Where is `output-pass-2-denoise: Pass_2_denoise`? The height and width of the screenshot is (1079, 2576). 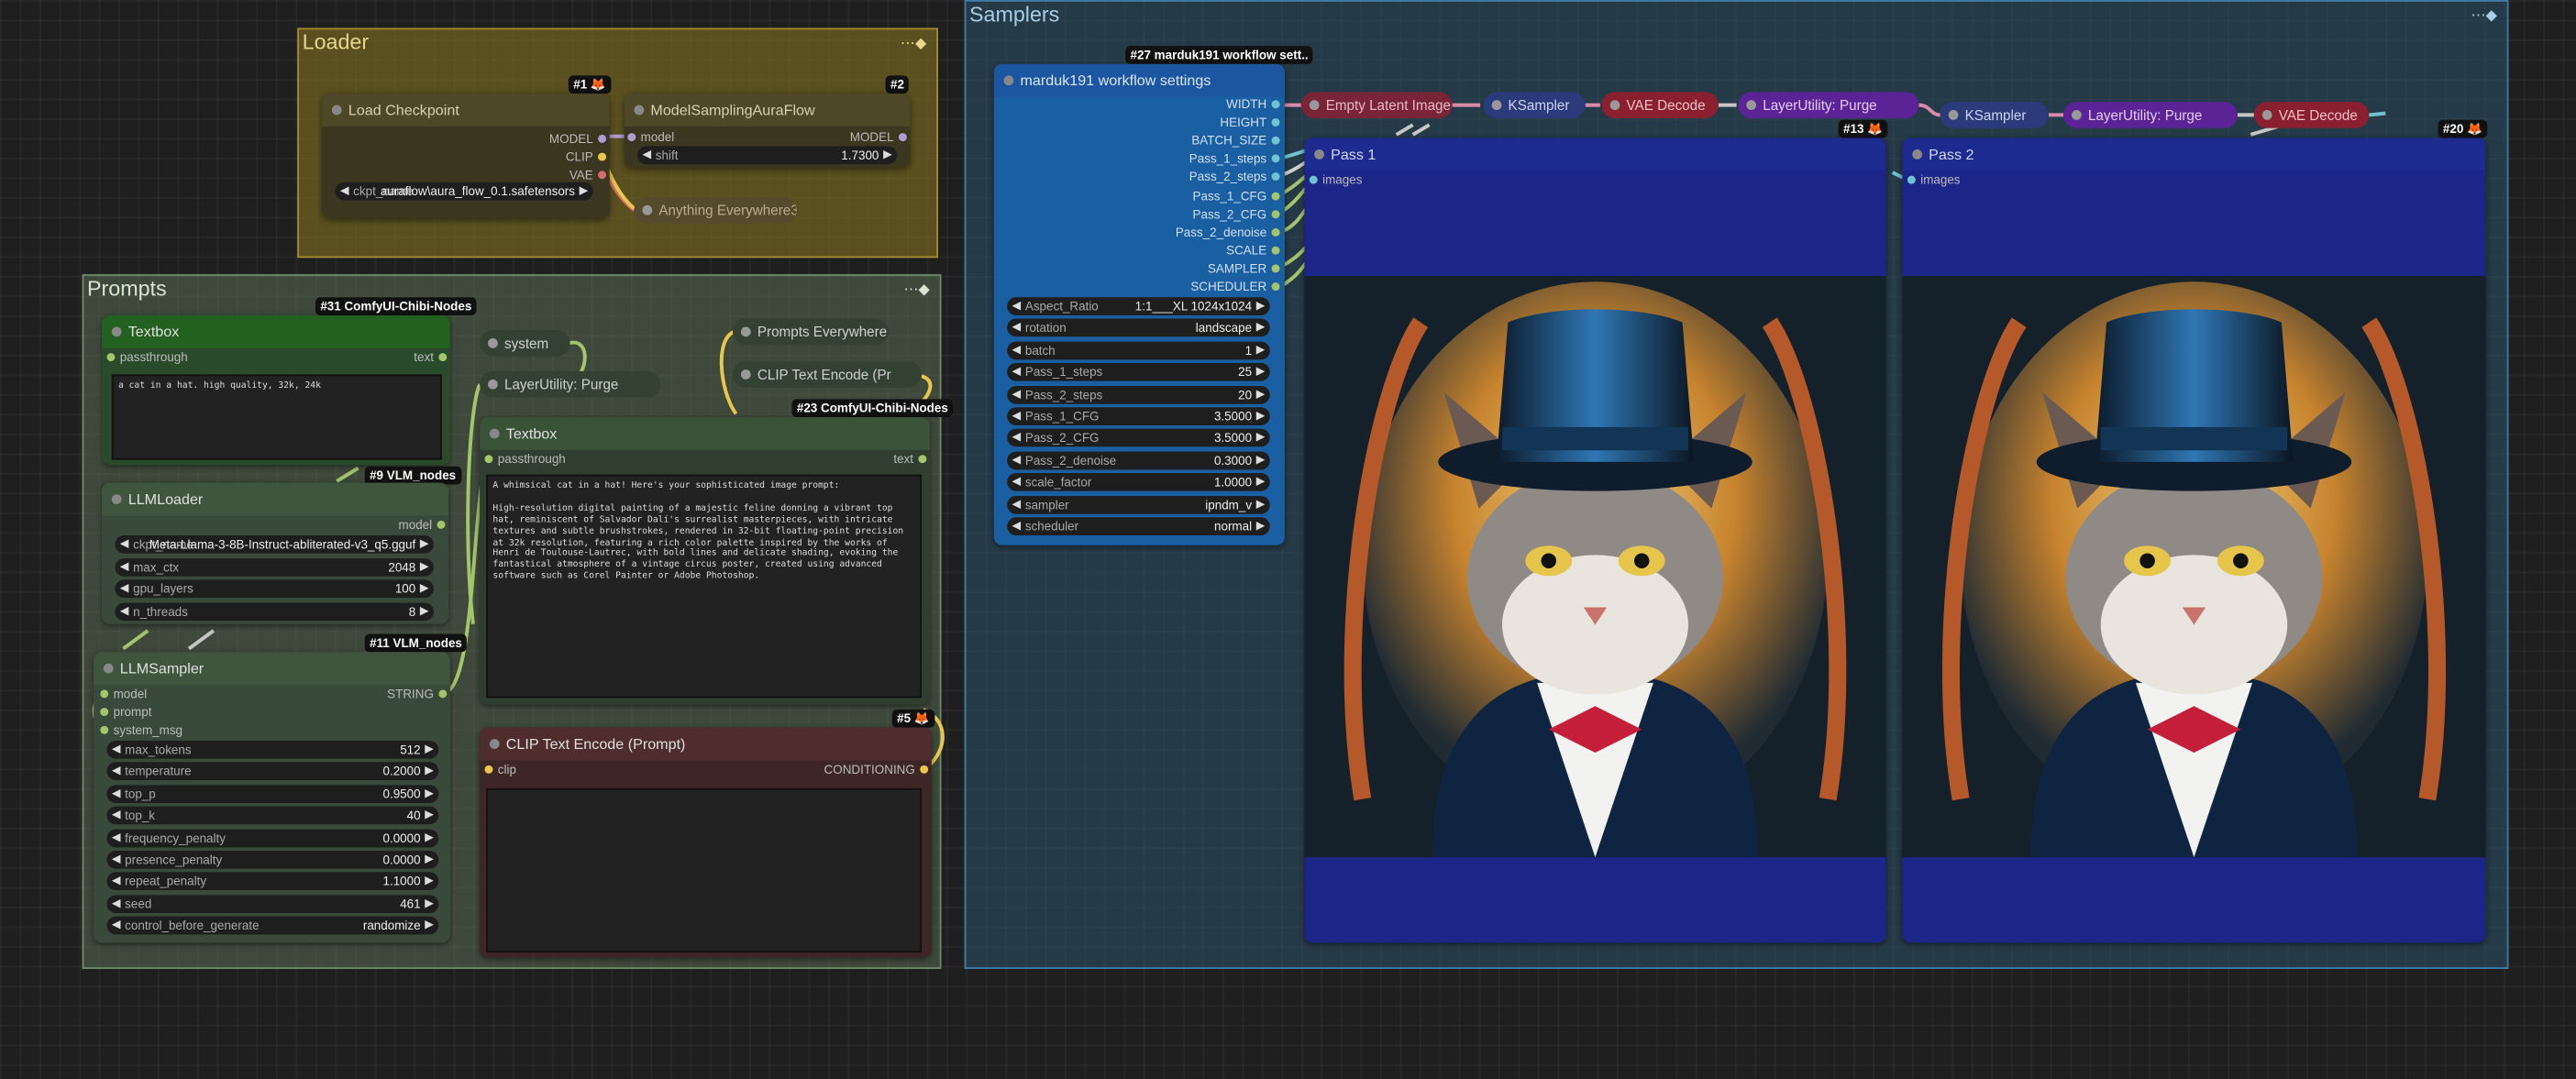
output-pass-2-denoise: Pass_2_denoise is located at coordinates (1228, 232).